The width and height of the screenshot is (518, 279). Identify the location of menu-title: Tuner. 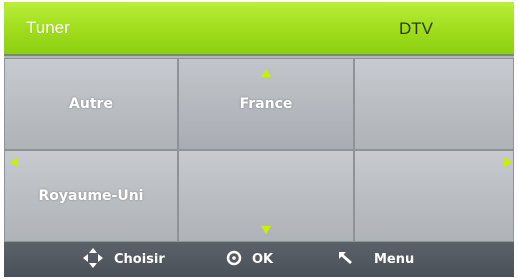
(48, 27).